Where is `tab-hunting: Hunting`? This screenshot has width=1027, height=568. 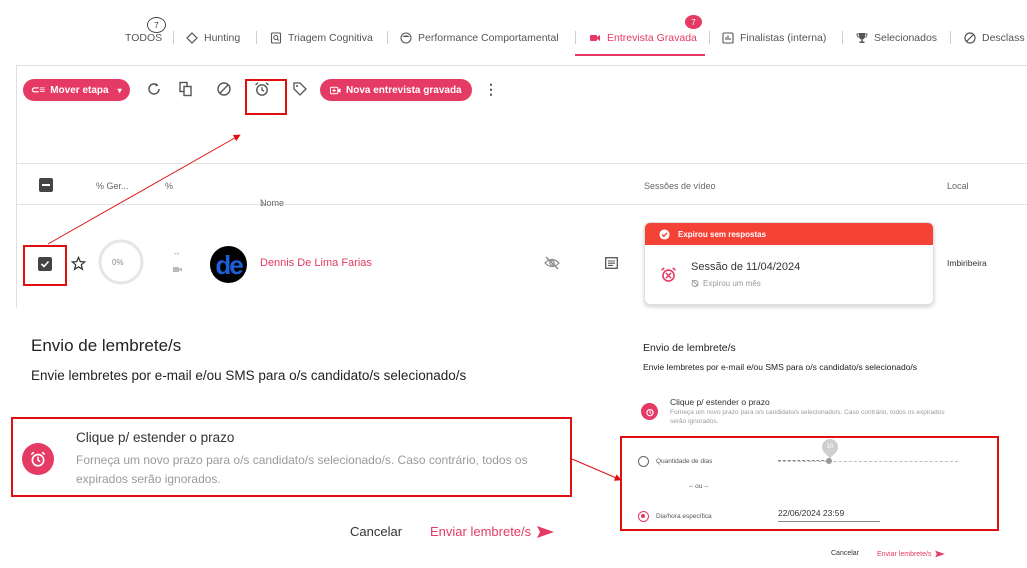 tab-hunting: Hunting is located at coordinates (213, 38).